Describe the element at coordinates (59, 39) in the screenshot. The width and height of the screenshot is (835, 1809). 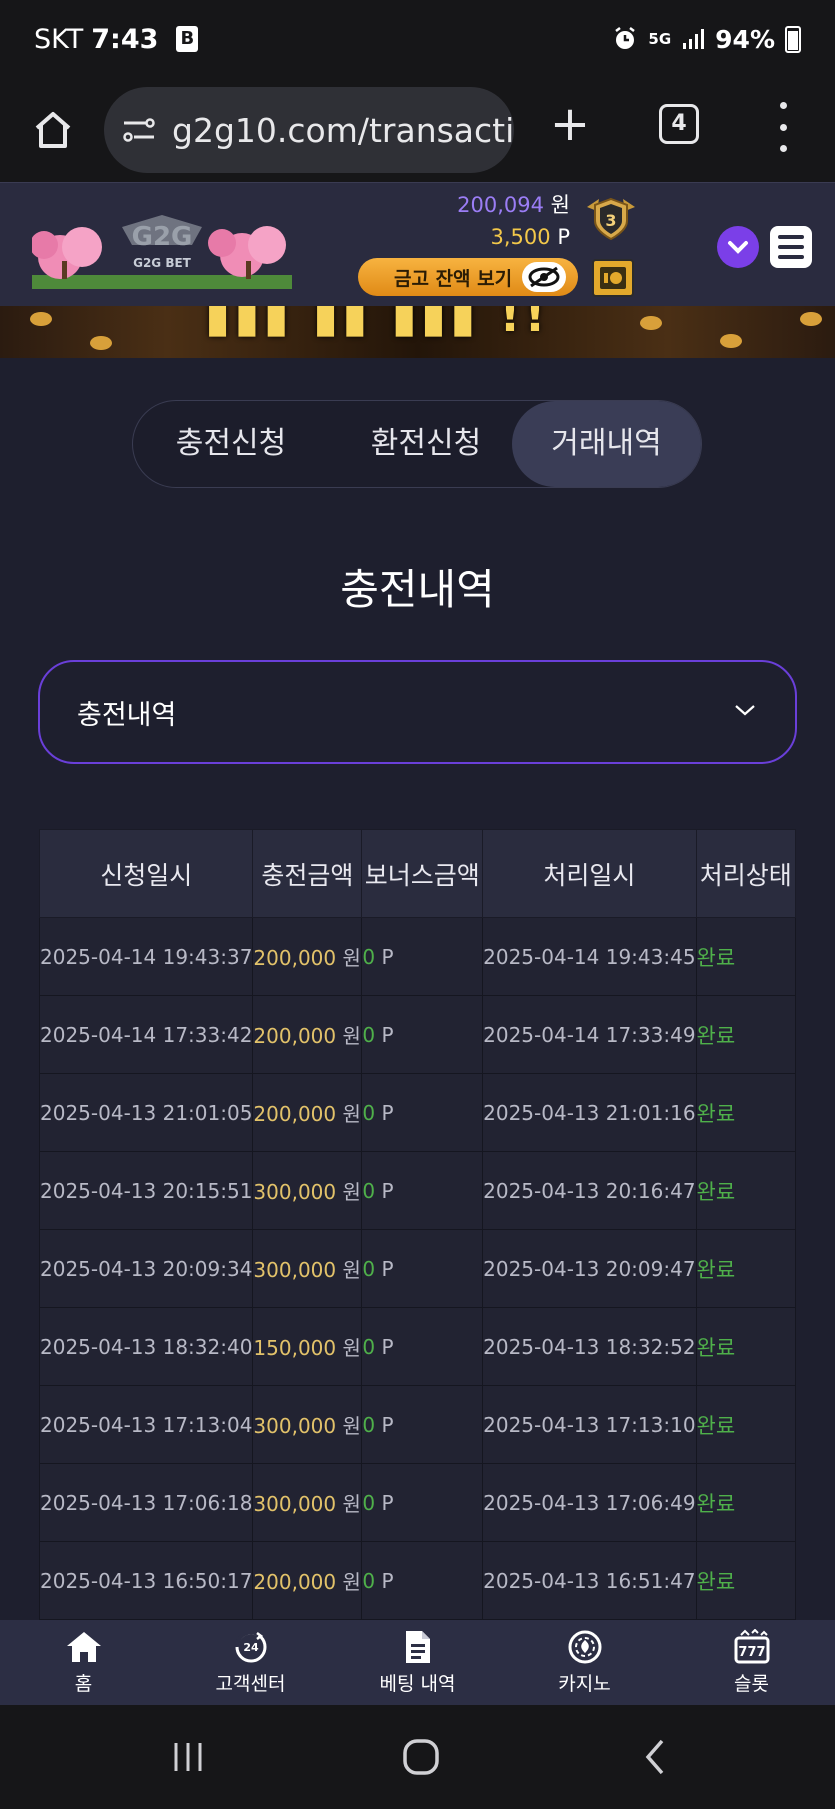
I see `carrier-label: SKT` at that location.